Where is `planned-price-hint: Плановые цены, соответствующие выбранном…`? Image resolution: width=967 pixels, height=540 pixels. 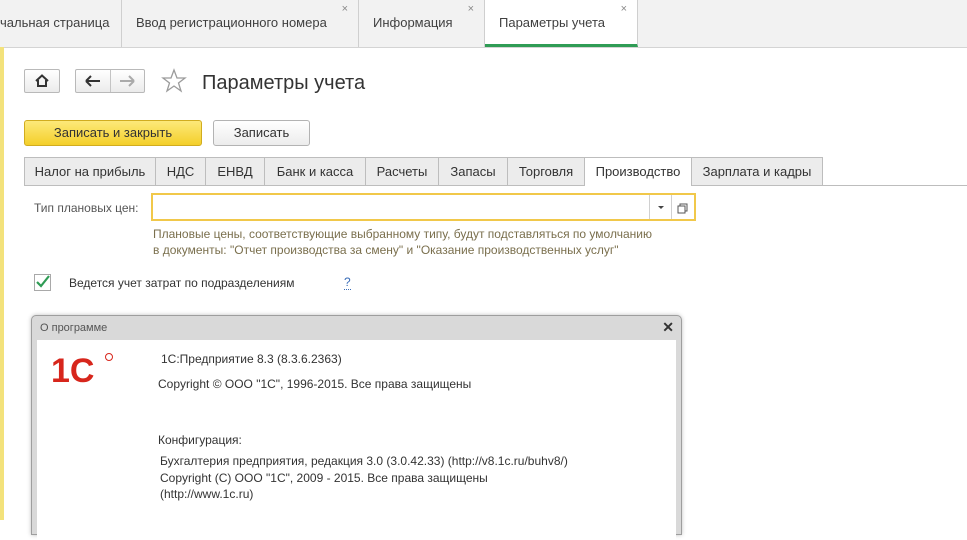 planned-price-hint: Плановые цены, соответствующие выбранном… is located at coordinates (402, 242).